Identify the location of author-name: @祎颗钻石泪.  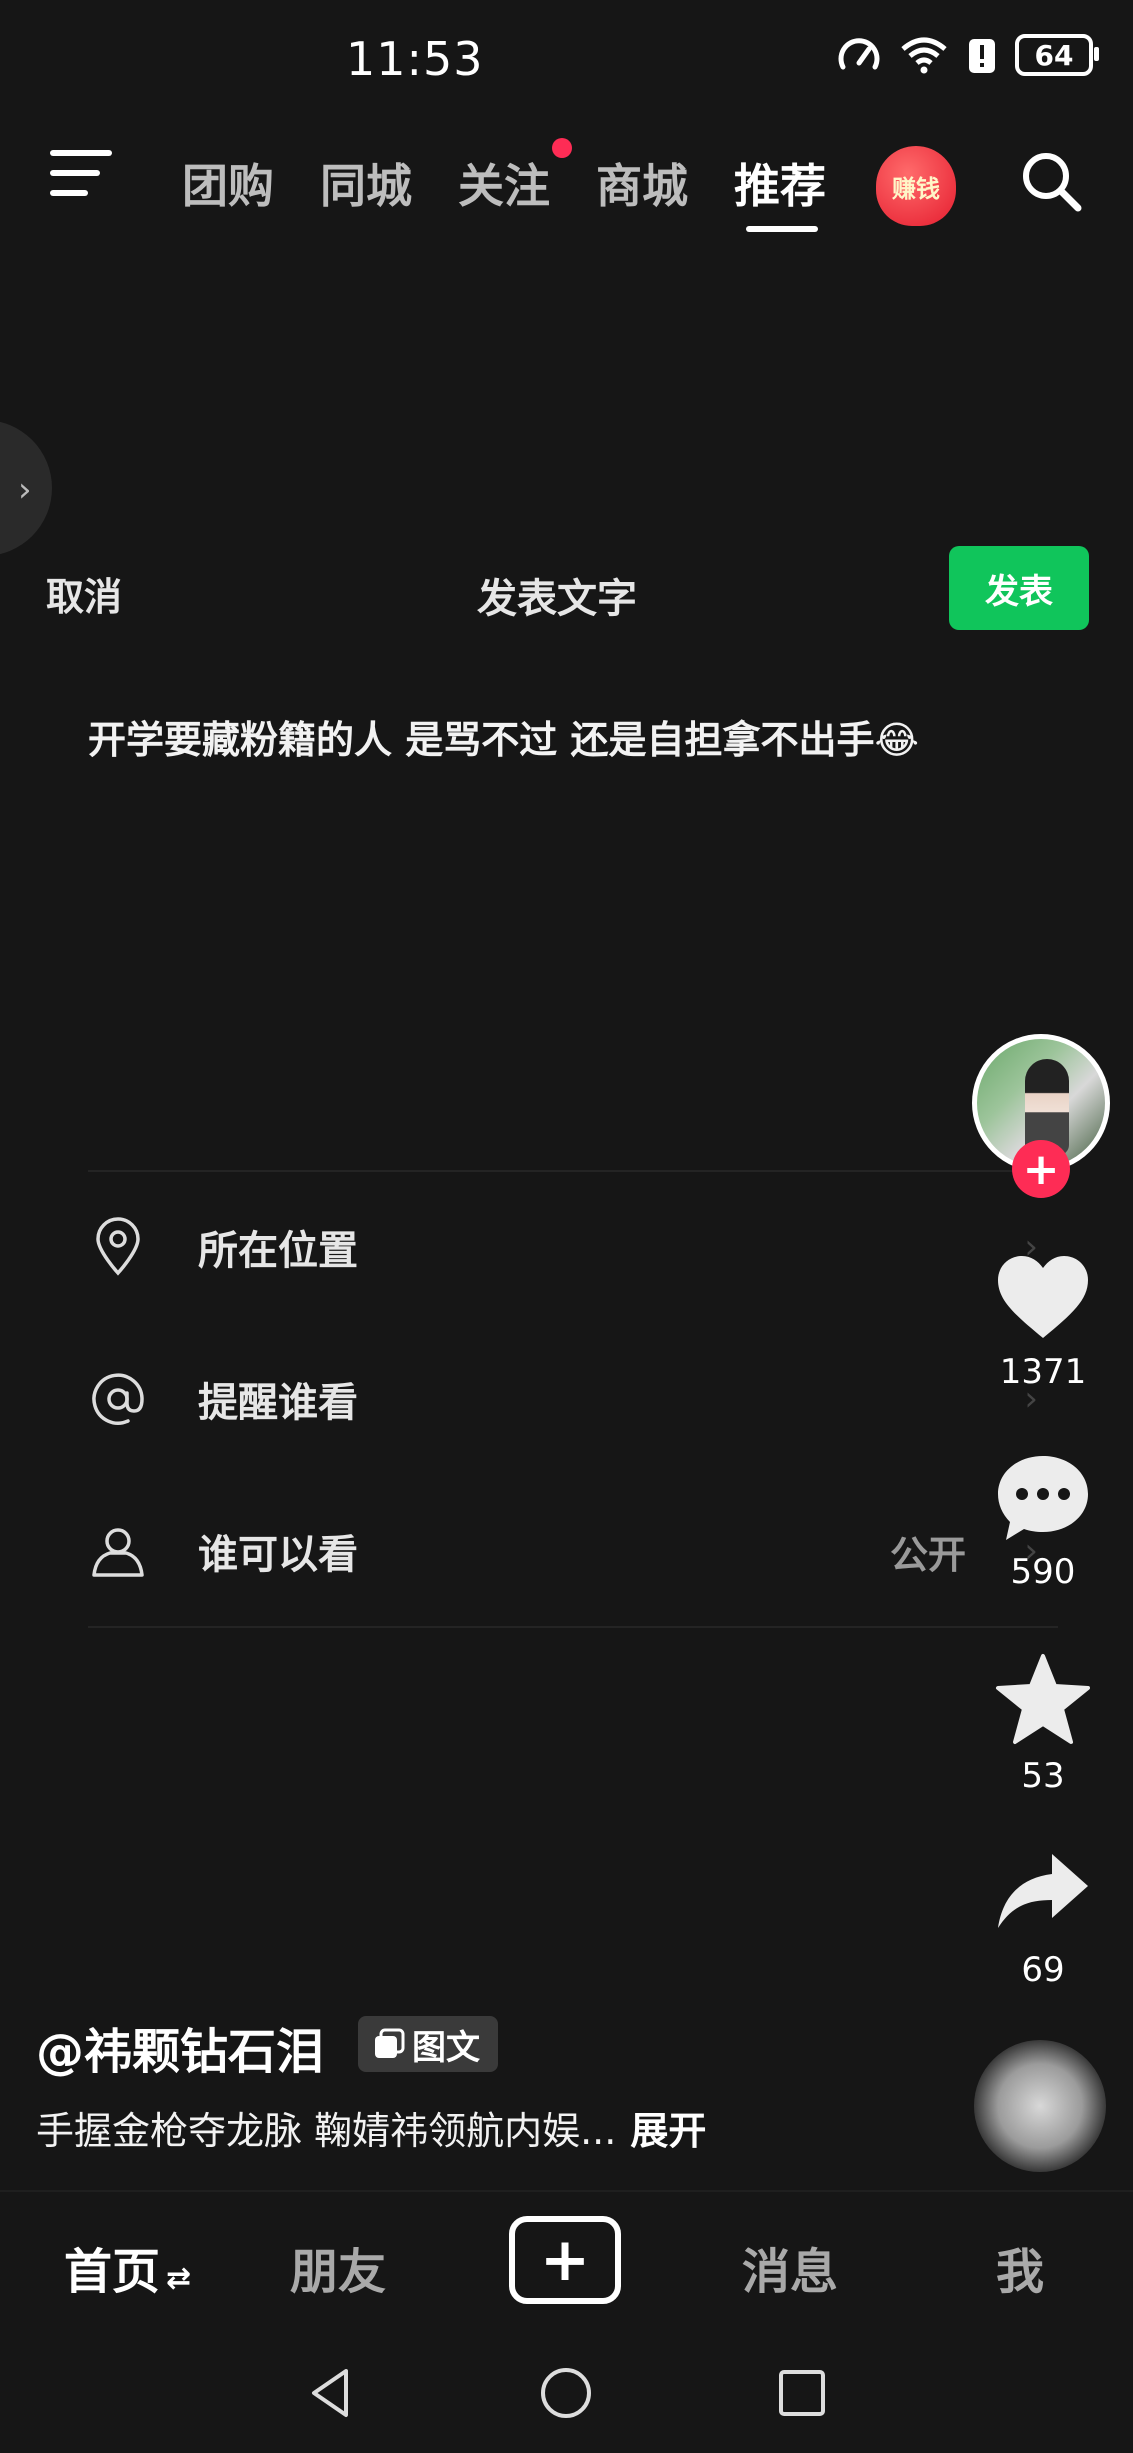
(180, 2047).